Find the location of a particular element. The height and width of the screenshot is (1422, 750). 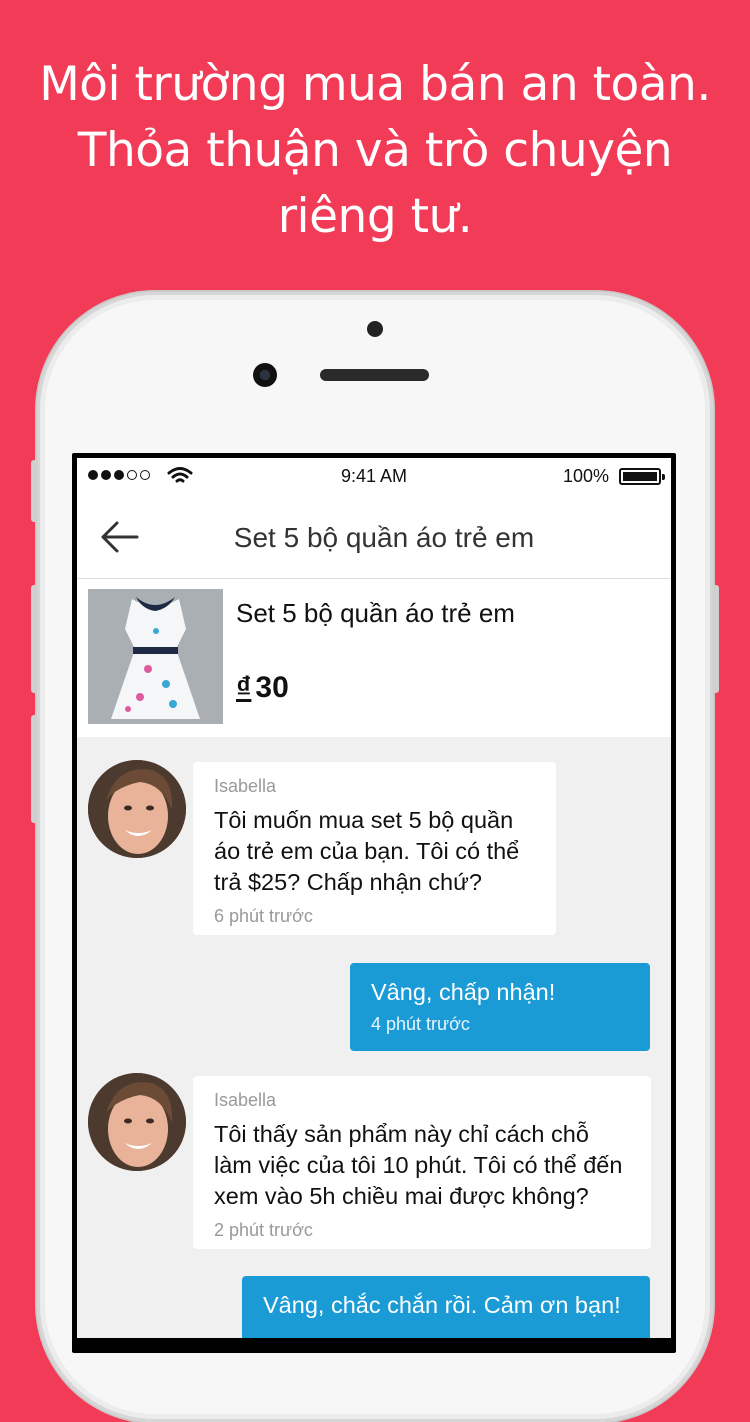

headline-line-2: Thỏa thuận và trò chuyện is located at coordinates (375, 150).